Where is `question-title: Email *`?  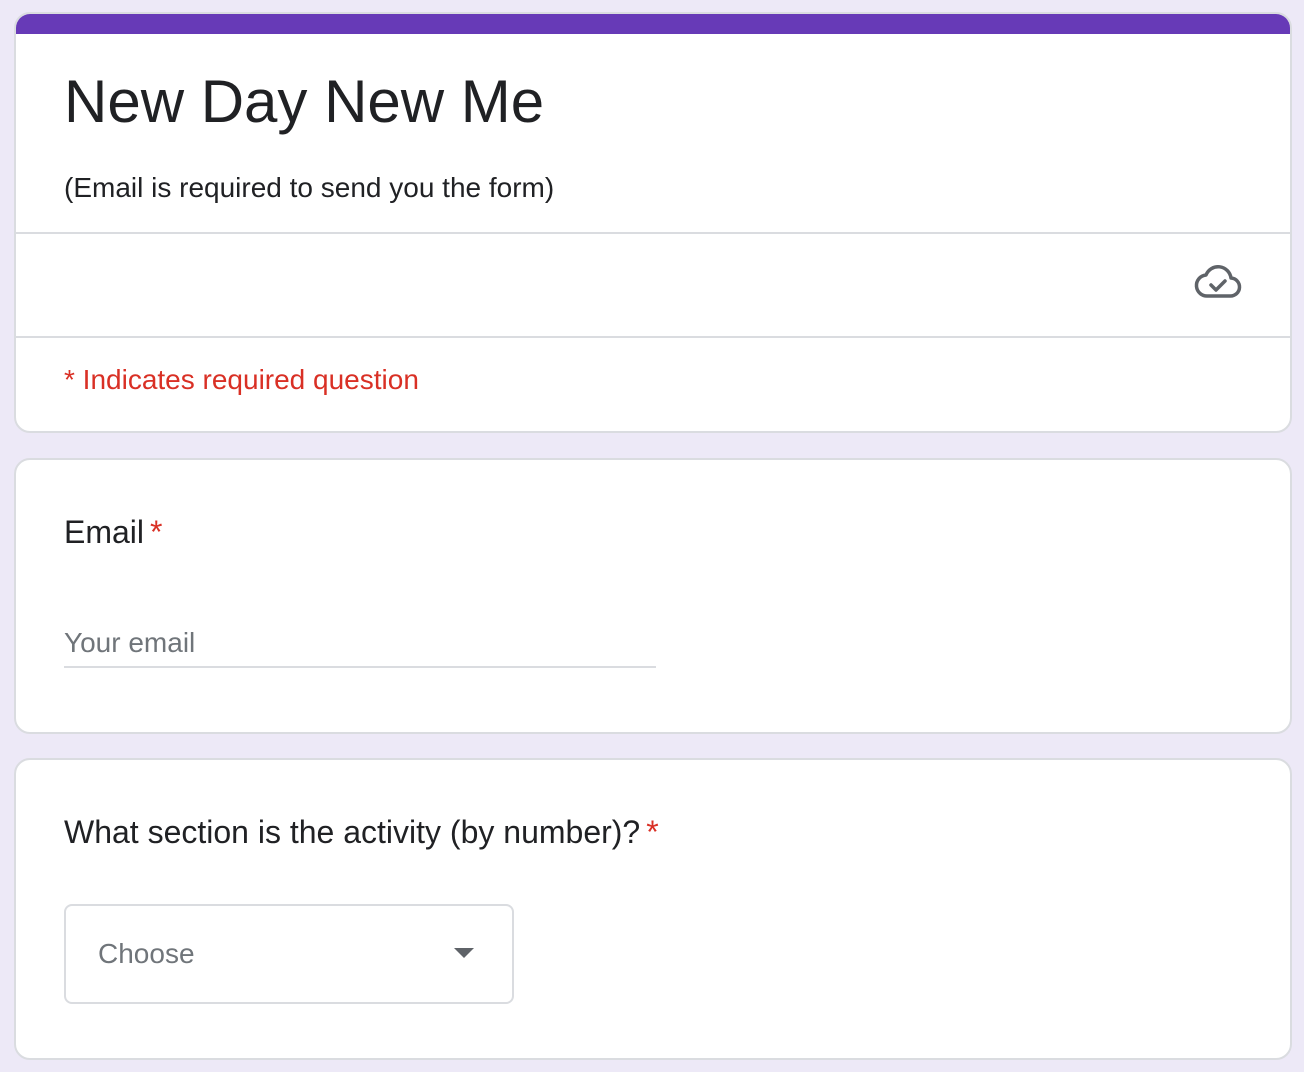
question-title: Email * is located at coordinates (113, 532).